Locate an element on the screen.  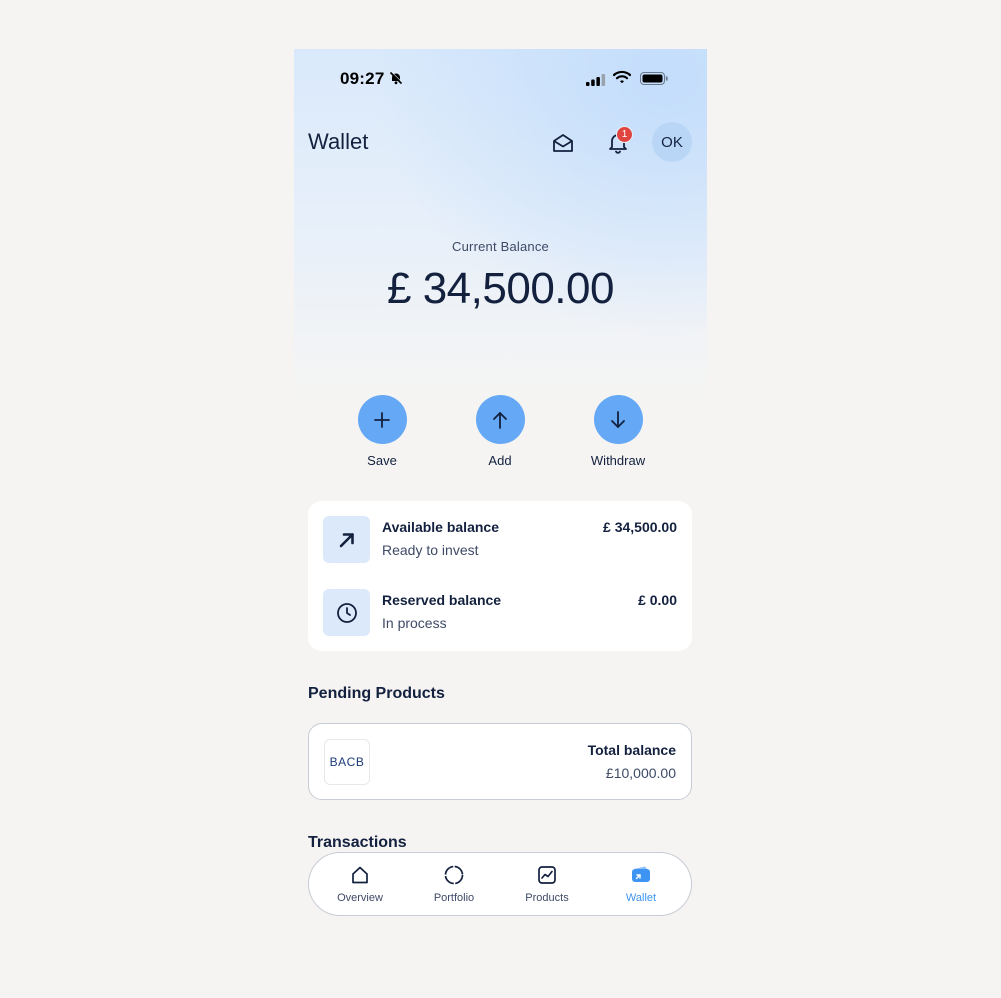
hero-background is located at coordinates (500, 229).